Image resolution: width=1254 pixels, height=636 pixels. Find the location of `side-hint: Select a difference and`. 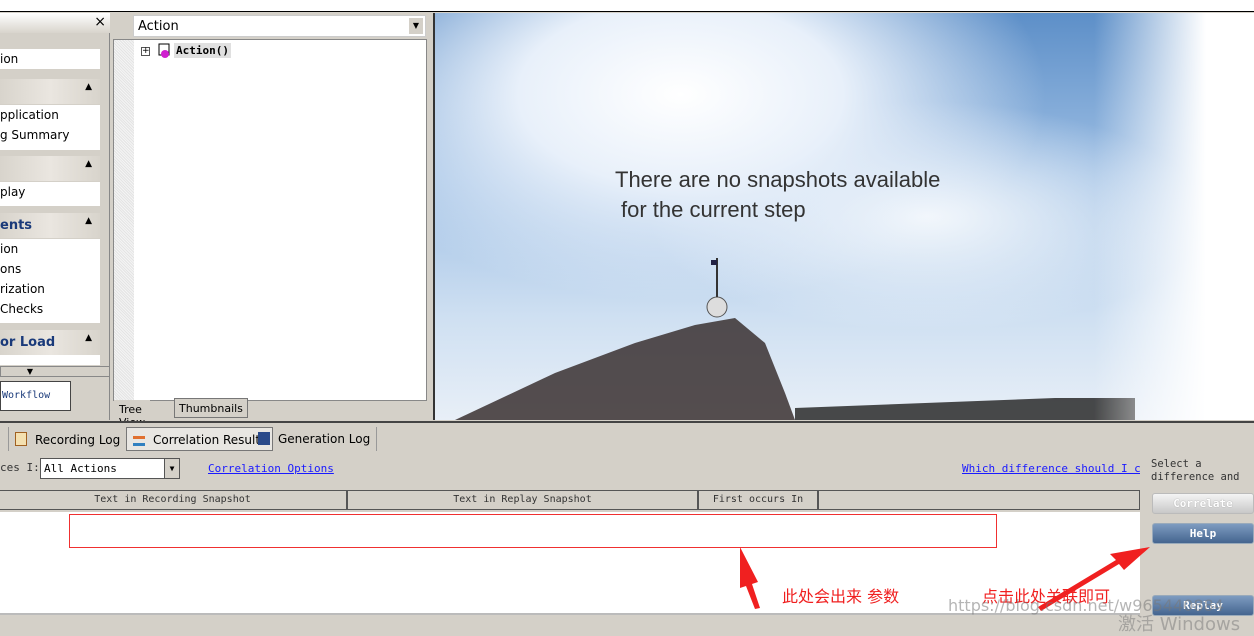

side-hint: Select a difference and is located at coordinates (1195, 470).